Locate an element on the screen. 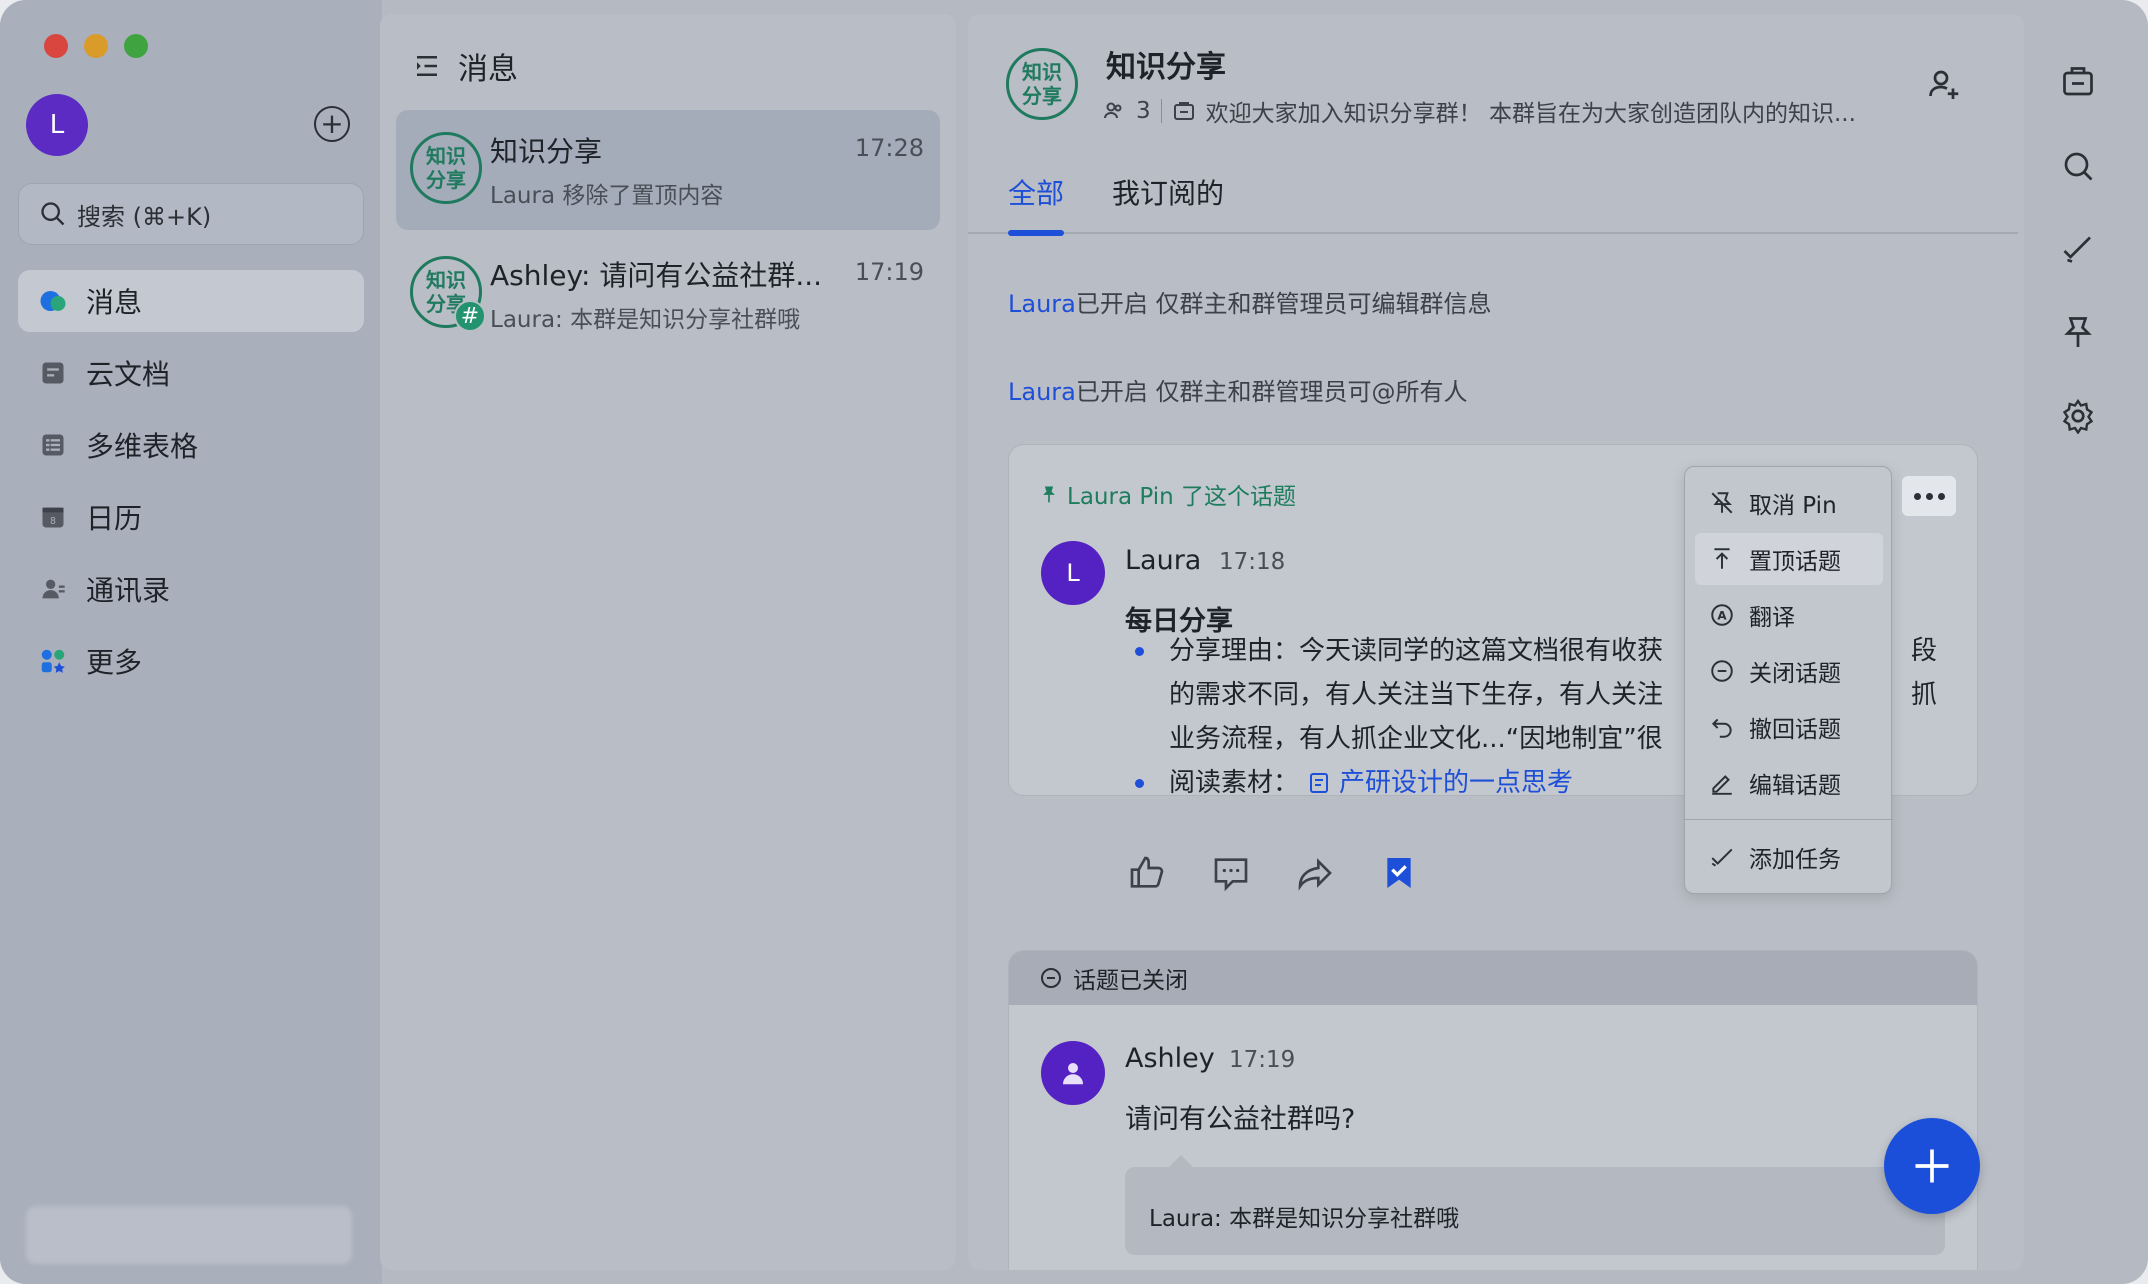  menu-item-close-topic: 关闭话题 is located at coordinates (1789, 671).